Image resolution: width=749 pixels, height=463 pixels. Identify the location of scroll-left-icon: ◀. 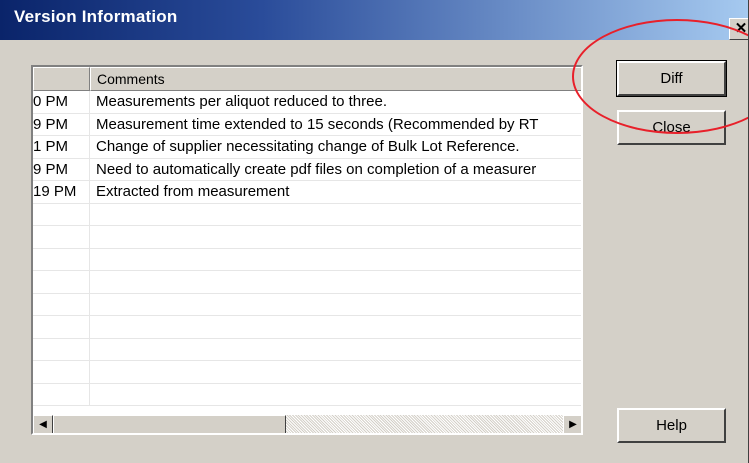
(43, 424).